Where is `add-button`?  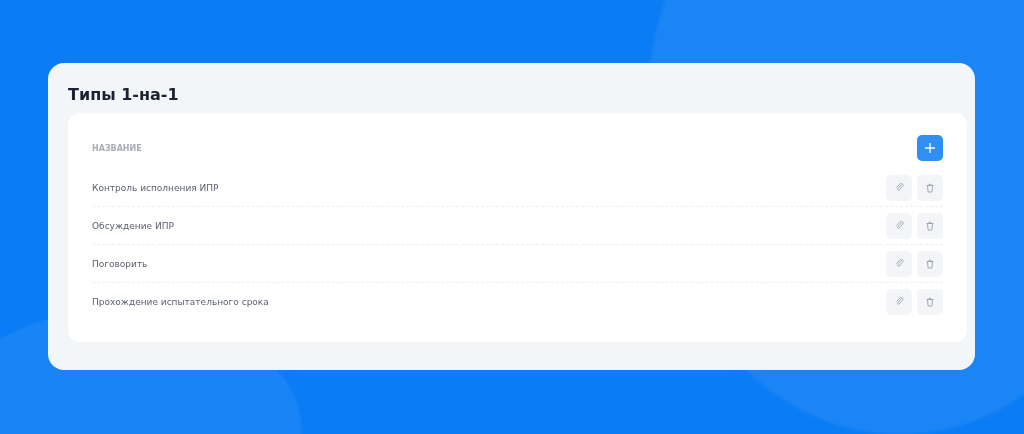 add-button is located at coordinates (930, 148).